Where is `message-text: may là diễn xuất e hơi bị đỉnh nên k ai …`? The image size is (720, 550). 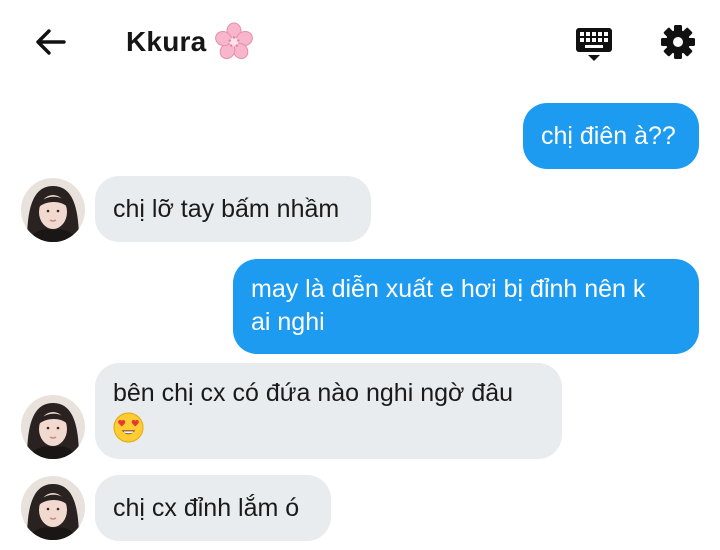 message-text: may là diễn xuất e hơi bị đỉnh nên k ai … is located at coordinates (448, 305).